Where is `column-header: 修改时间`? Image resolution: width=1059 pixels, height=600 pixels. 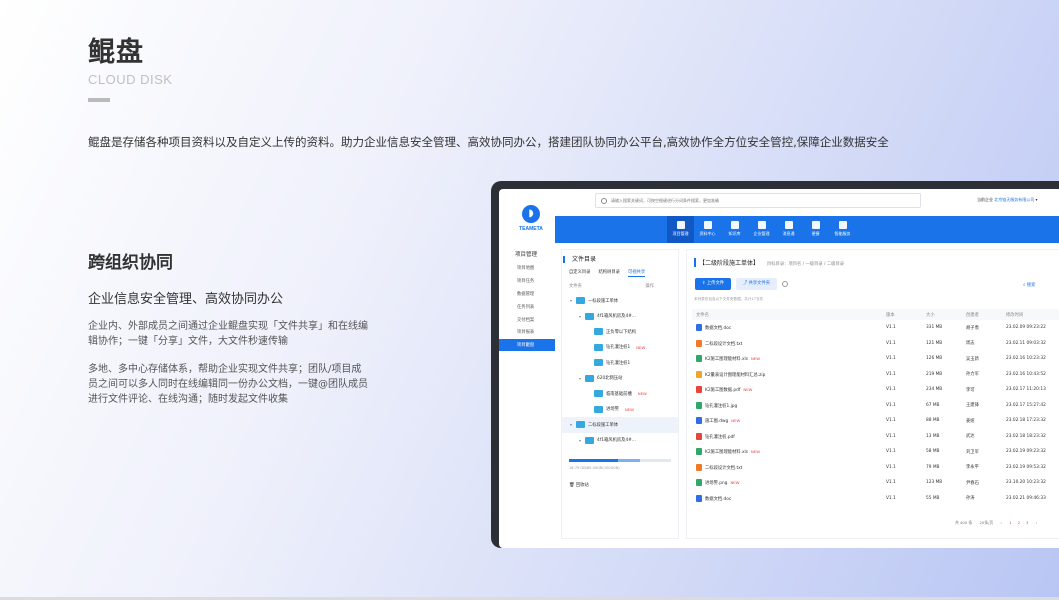 column-header: 修改时间 is located at coordinates (1030, 314).